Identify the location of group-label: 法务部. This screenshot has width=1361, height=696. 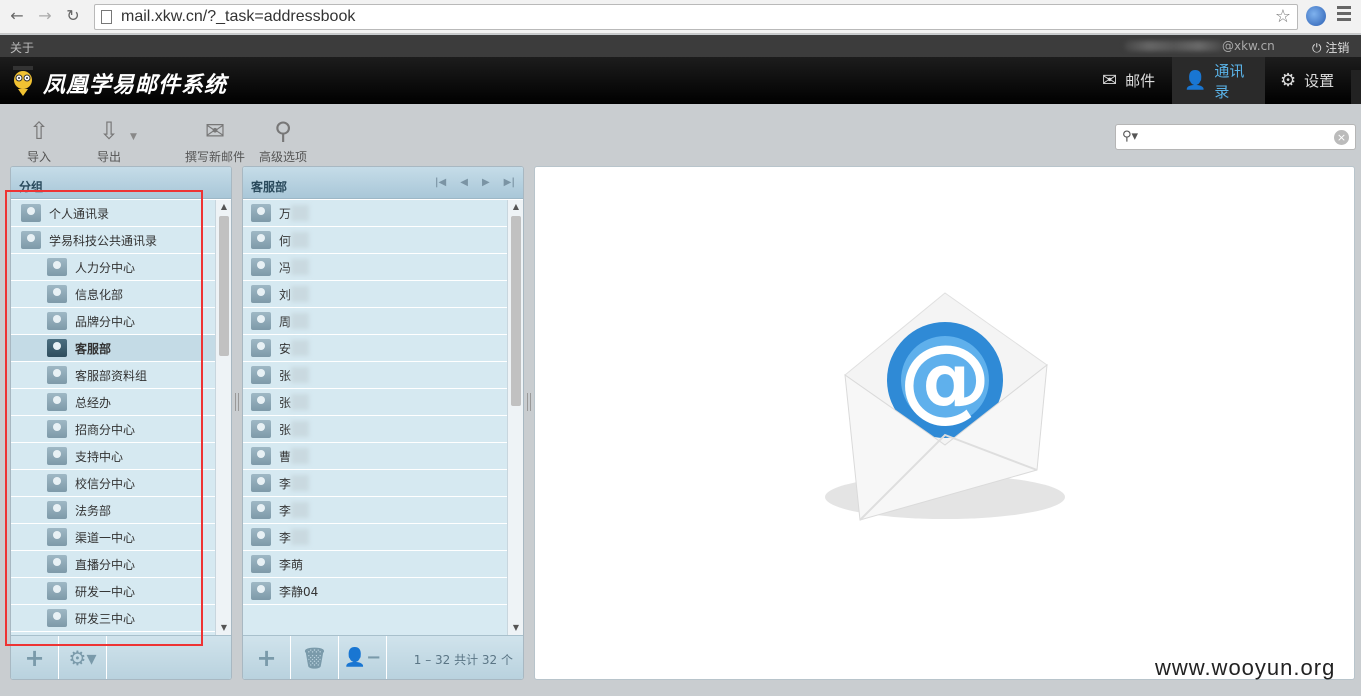
(93, 510).